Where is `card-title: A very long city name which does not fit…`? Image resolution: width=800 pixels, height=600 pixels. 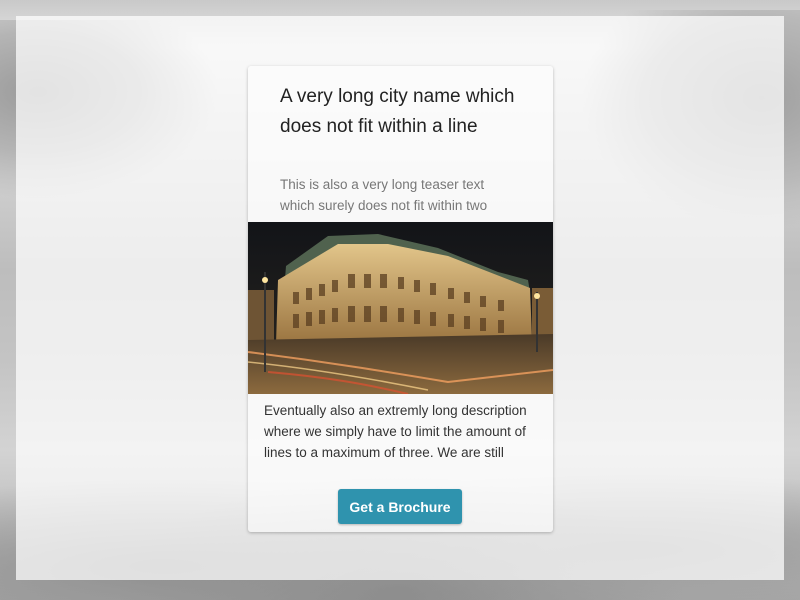
card-title: A very long city name which does not fit… is located at coordinates (397, 111).